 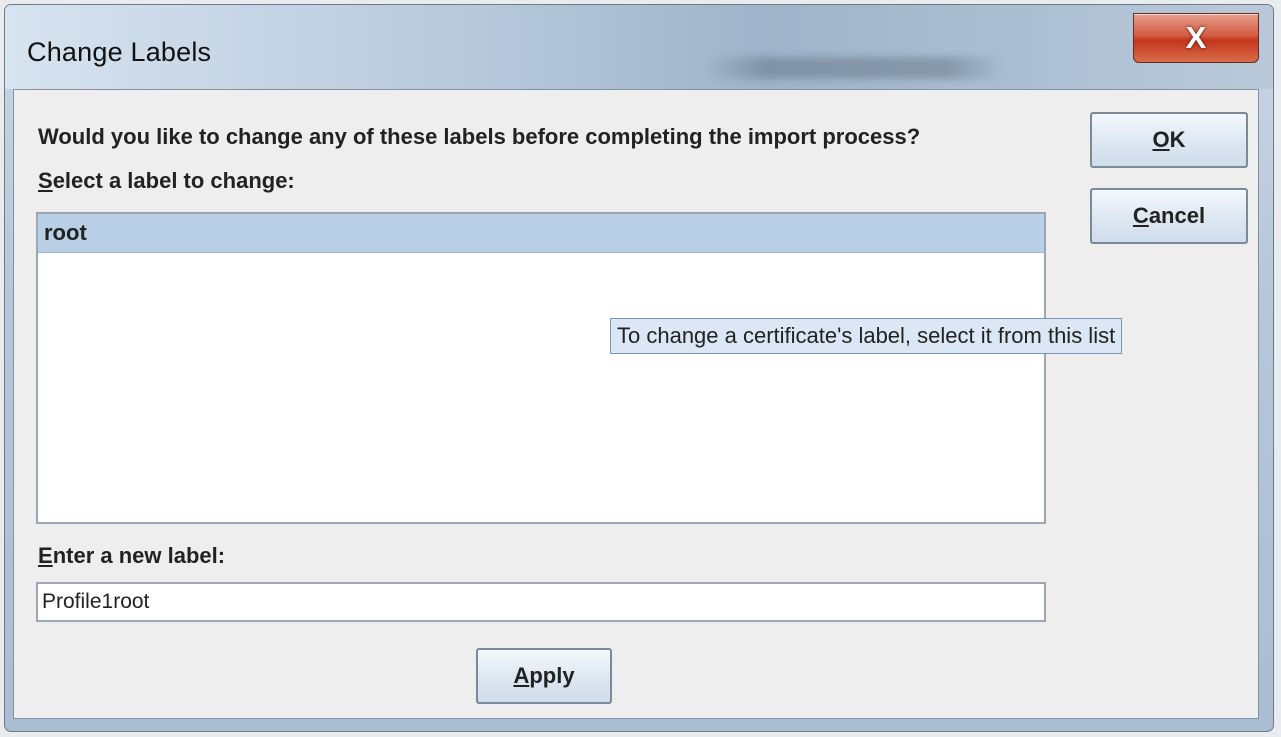 I want to click on new-label-mnemonic: E, so click(x=45, y=555).